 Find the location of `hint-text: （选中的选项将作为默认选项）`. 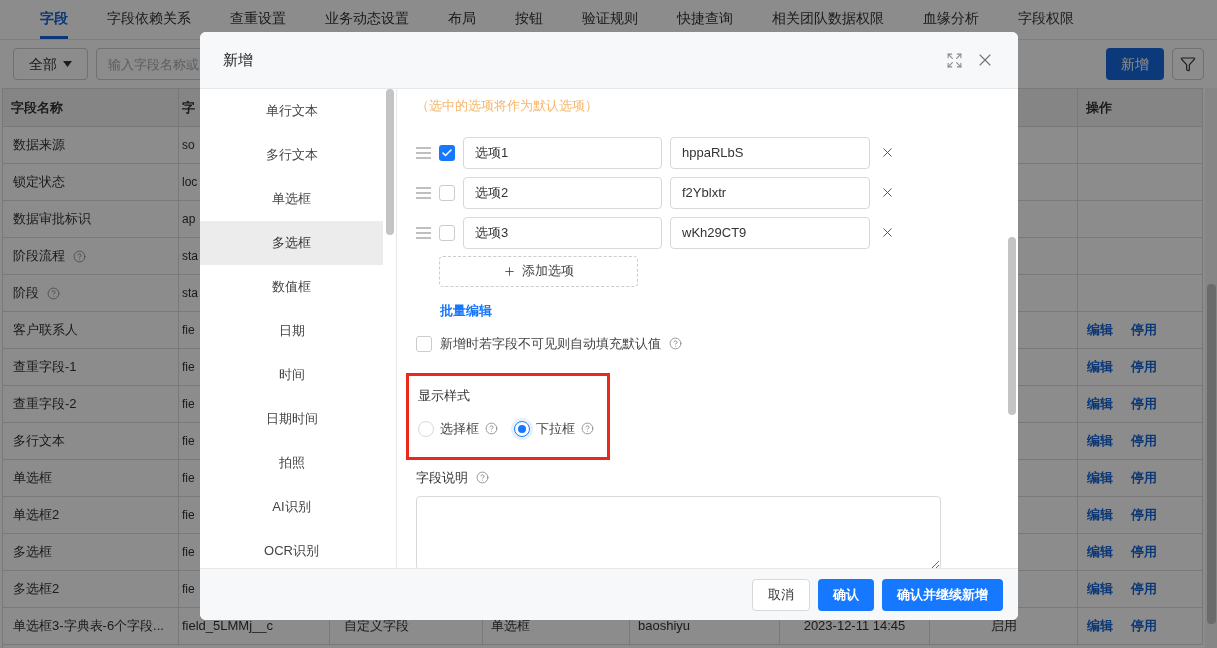

hint-text: （选中的选项将作为默认选项） is located at coordinates (507, 106).